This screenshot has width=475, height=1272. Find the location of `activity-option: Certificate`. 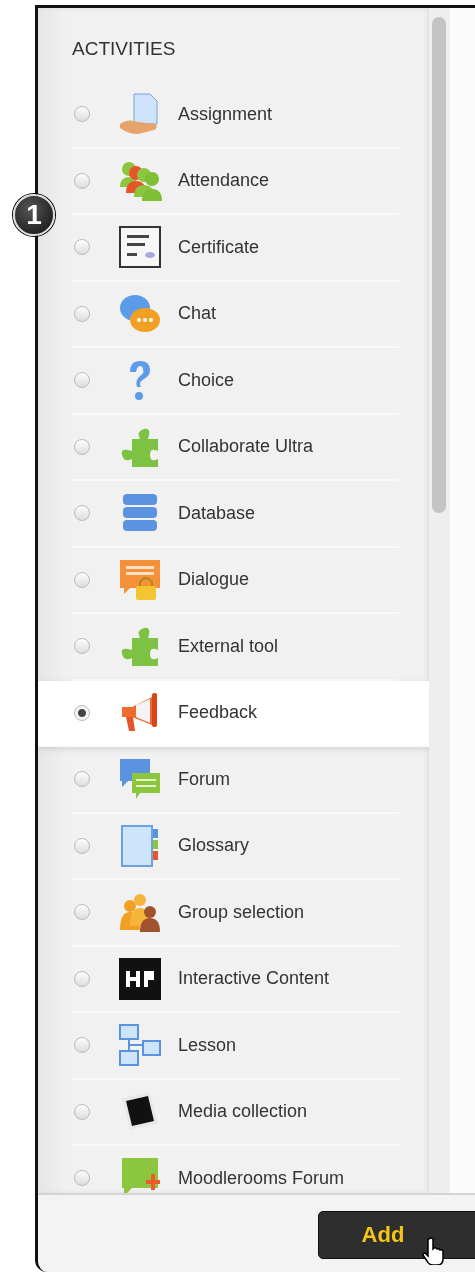

activity-option: Certificate is located at coordinates (235, 248).